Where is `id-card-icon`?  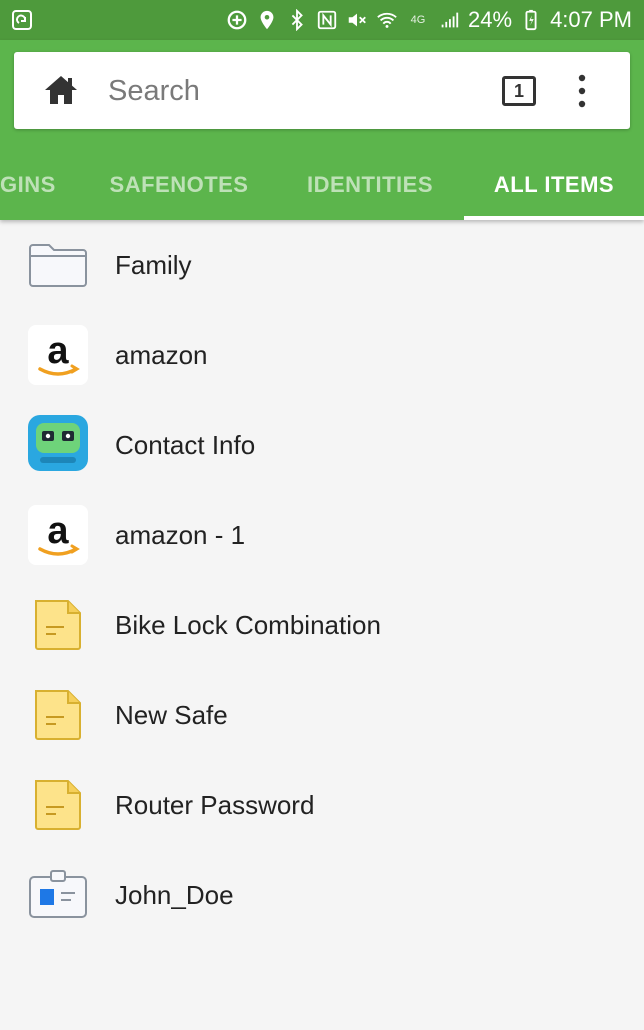
id-card-icon is located at coordinates (58, 895).